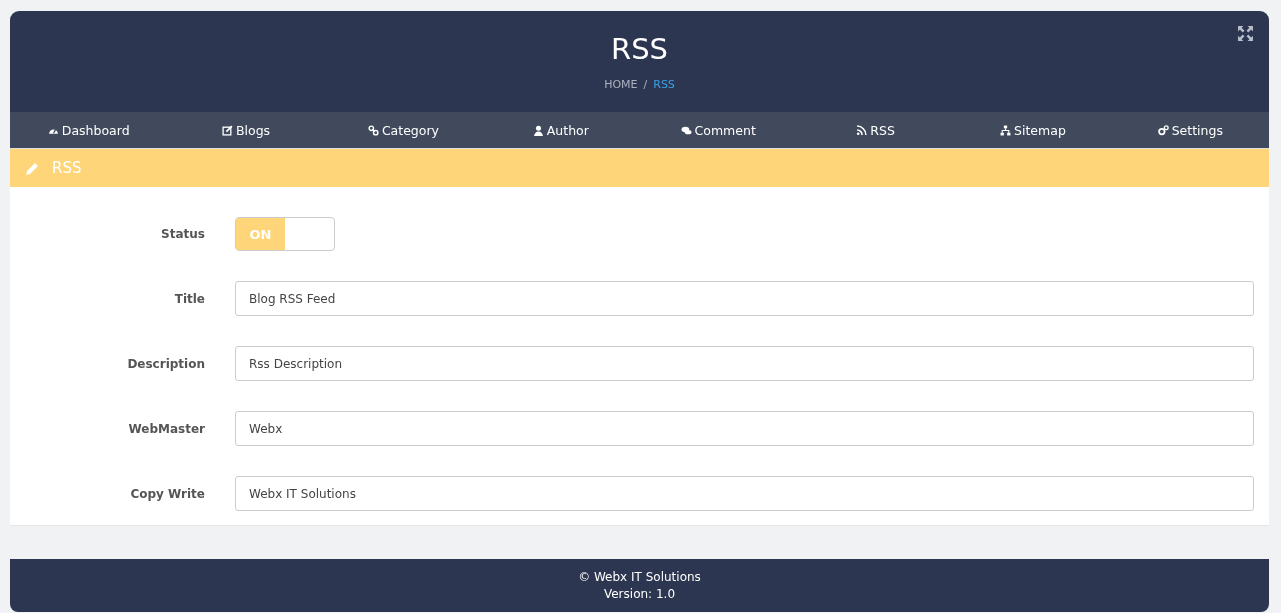  I want to click on sitemap-icon, so click(1006, 130).